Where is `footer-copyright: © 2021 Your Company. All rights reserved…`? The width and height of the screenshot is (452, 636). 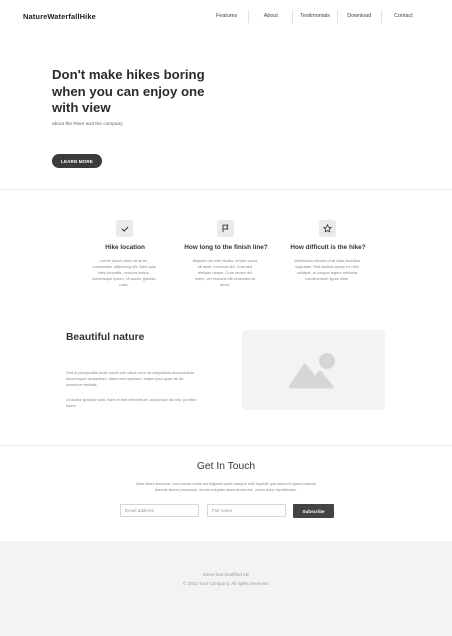
footer-copyright: © 2021 Your Company. All rights reserved… is located at coordinates (226, 583).